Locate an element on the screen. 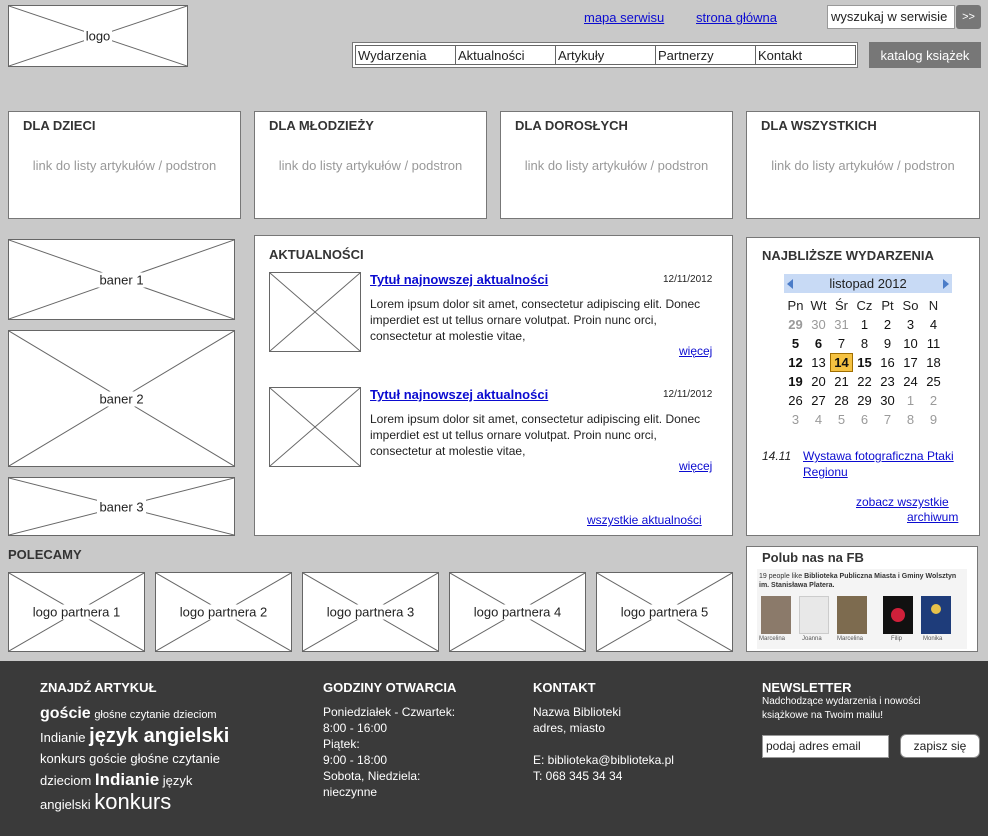  home-link: strona główna is located at coordinates (736, 17).